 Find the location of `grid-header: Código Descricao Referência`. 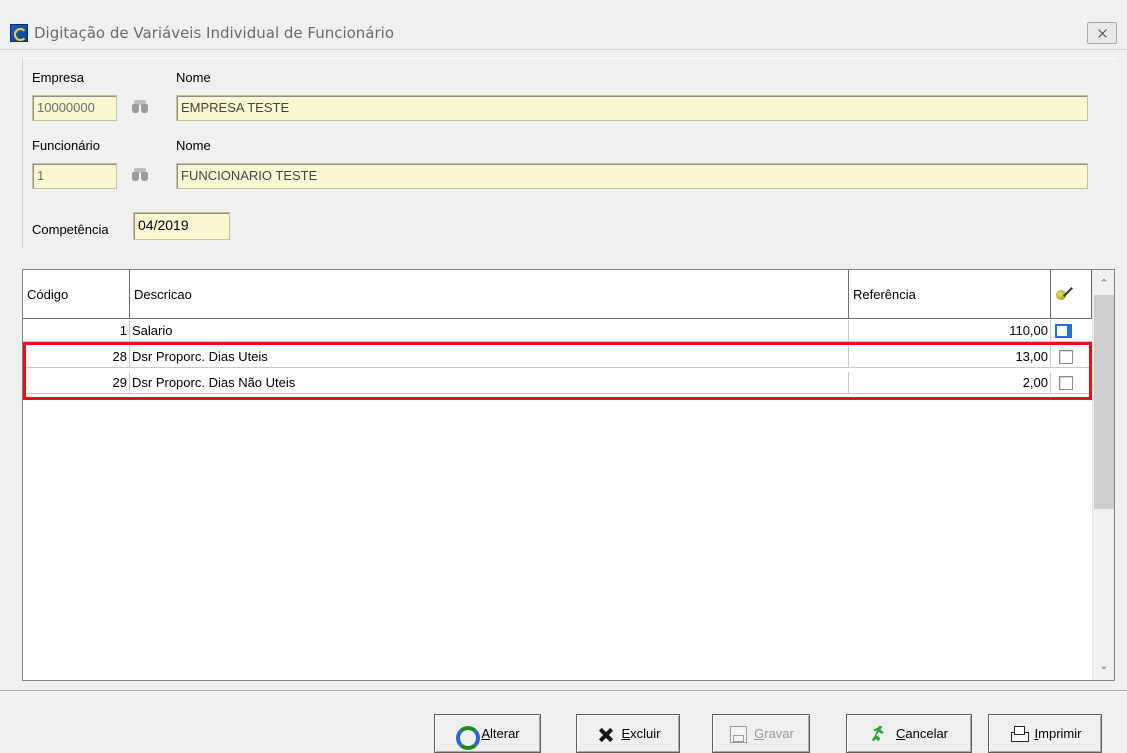

grid-header: Código Descricao Referência is located at coordinates (557, 294).